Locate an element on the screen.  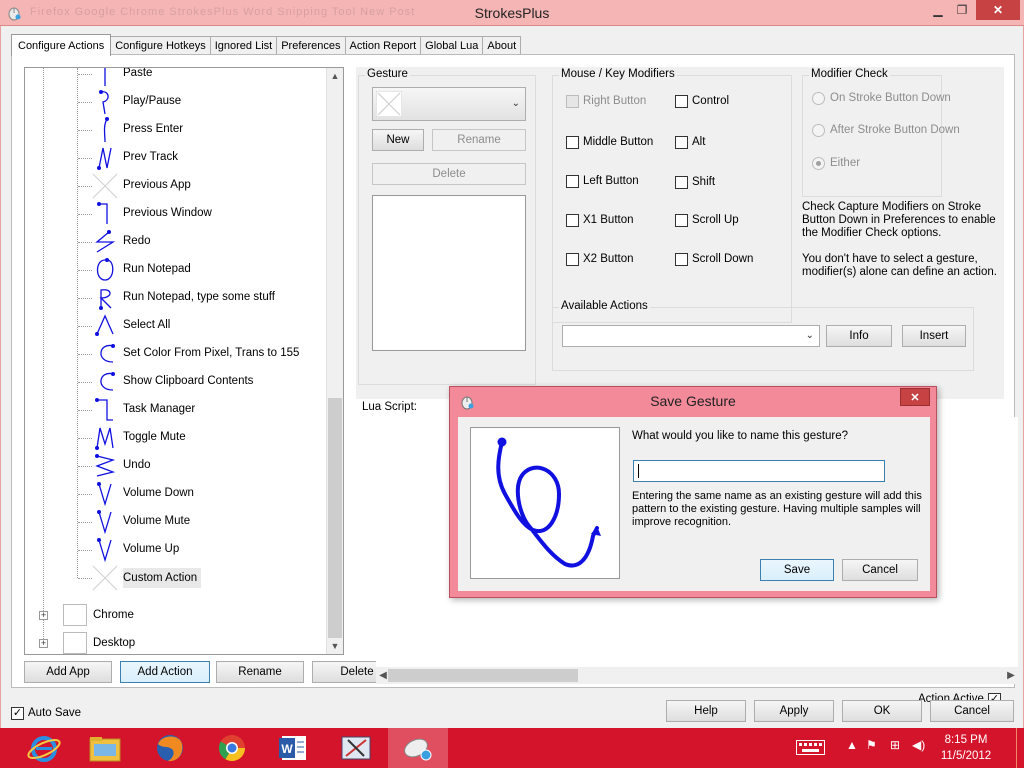
rename-gesture-button: Rename is located at coordinates (479, 140).